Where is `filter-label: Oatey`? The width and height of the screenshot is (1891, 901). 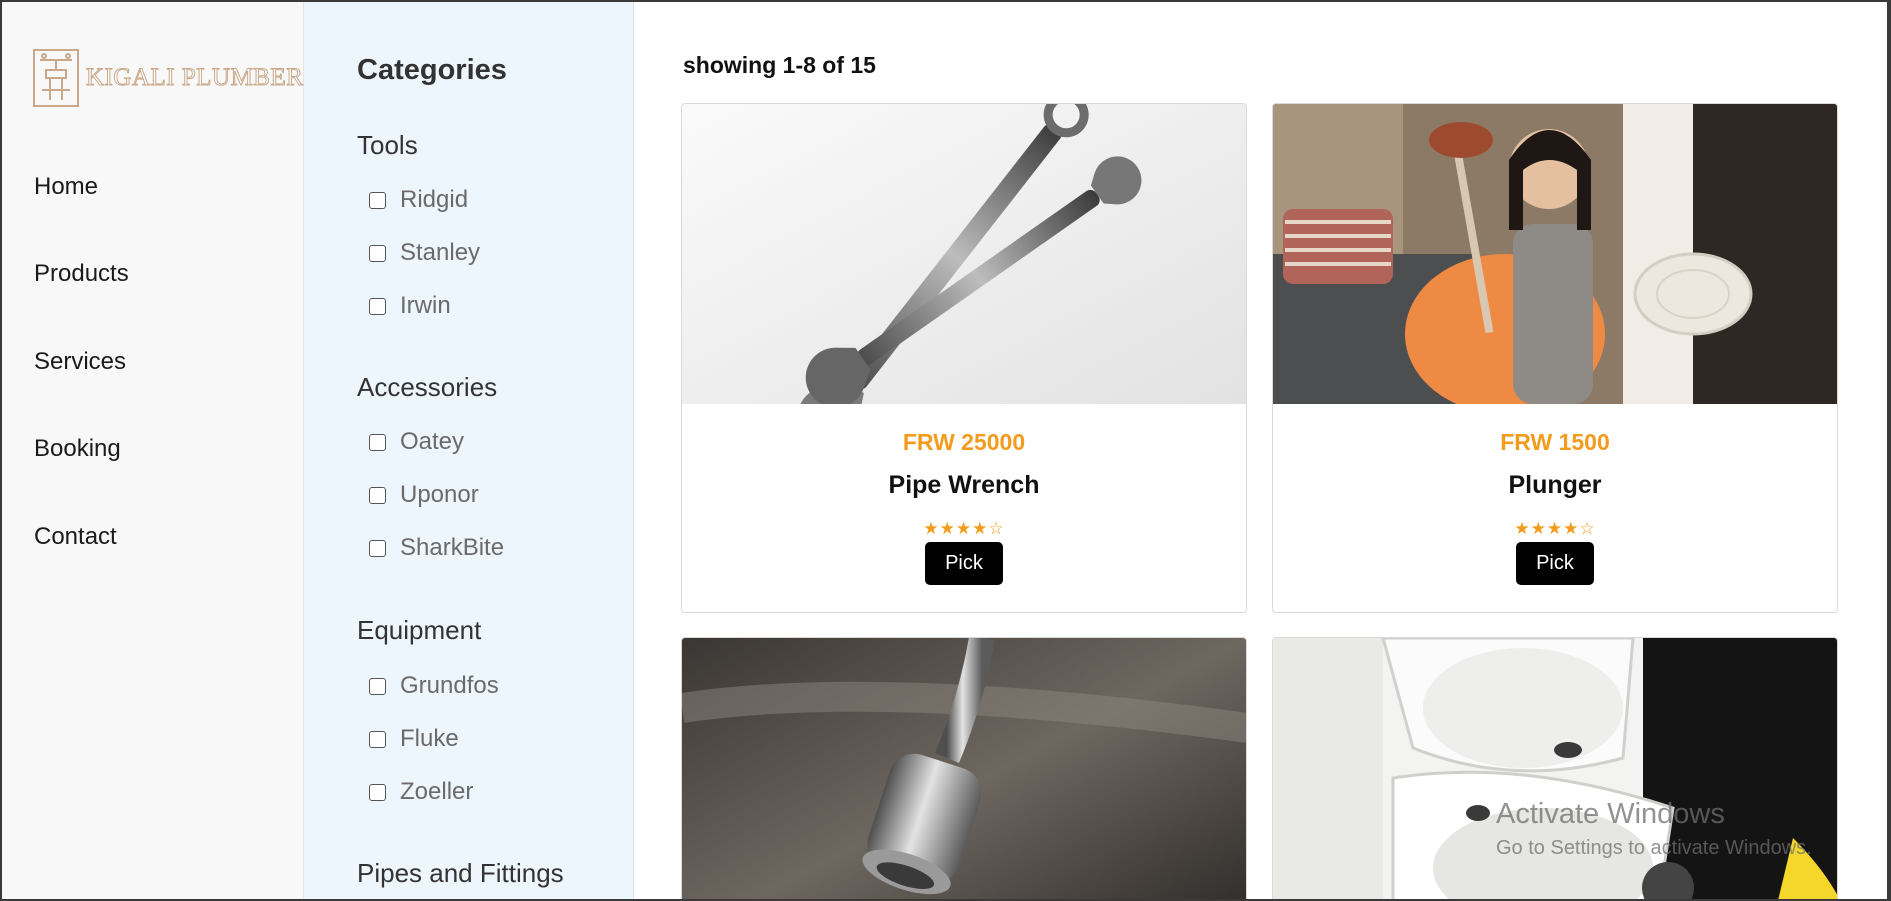 filter-label: Oatey is located at coordinates (432, 441).